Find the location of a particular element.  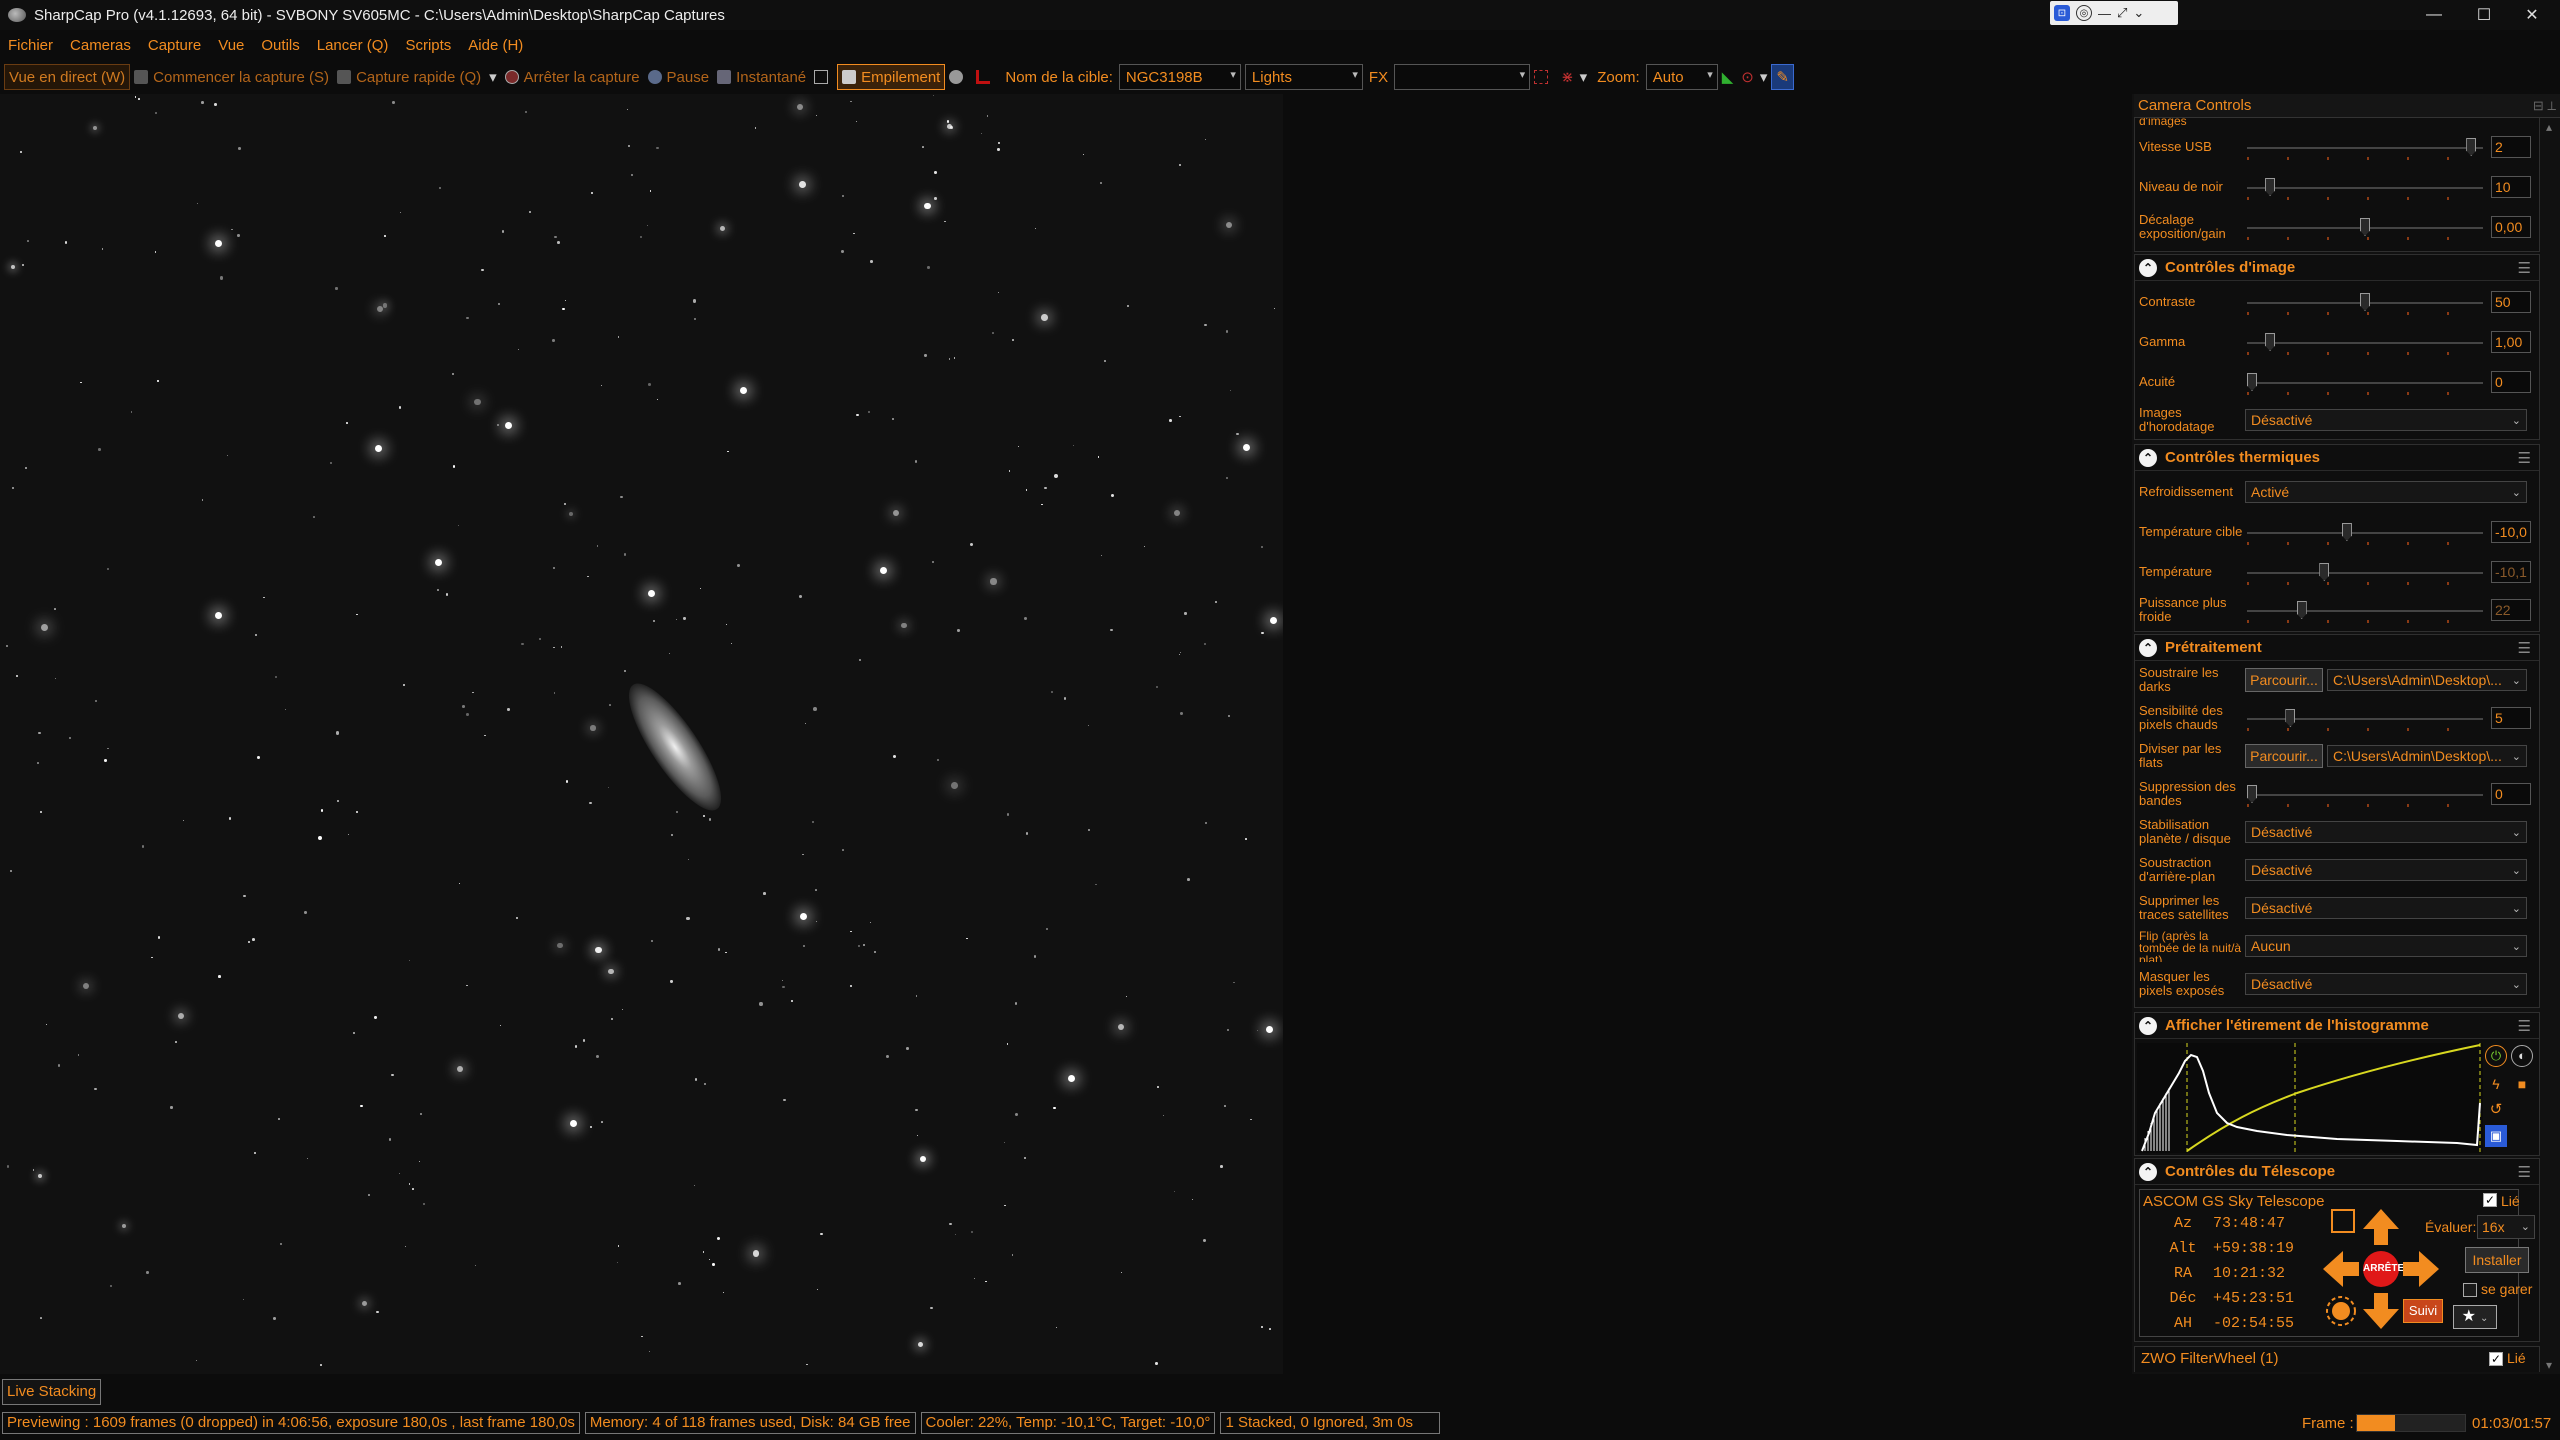

telescope-linked-checkbox: ✓ is located at coordinates (2490, 1200).